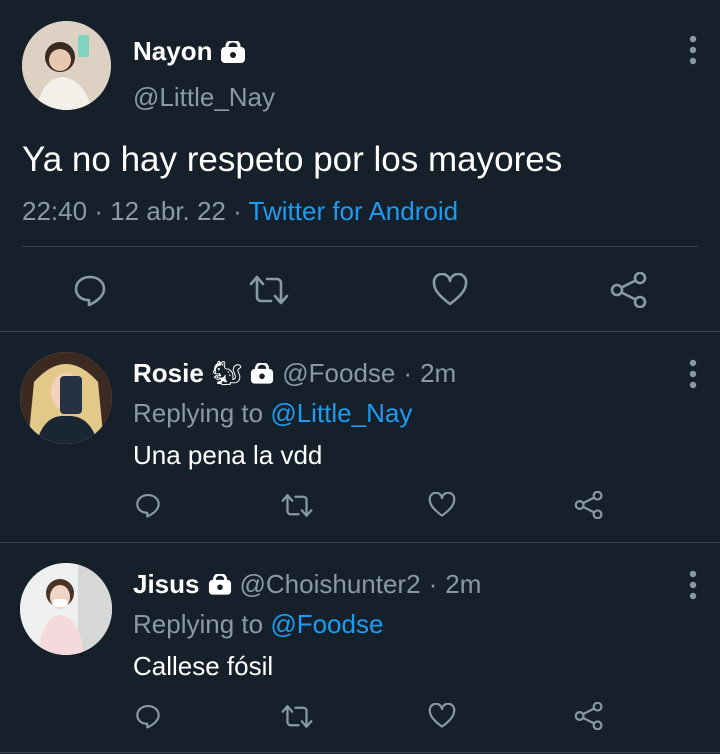 Image resolution: width=720 pixels, height=754 pixels. Describe the element at coordinates (203, 666) in the screenshot. I see `tweet-text: Callese fósil` at that location.